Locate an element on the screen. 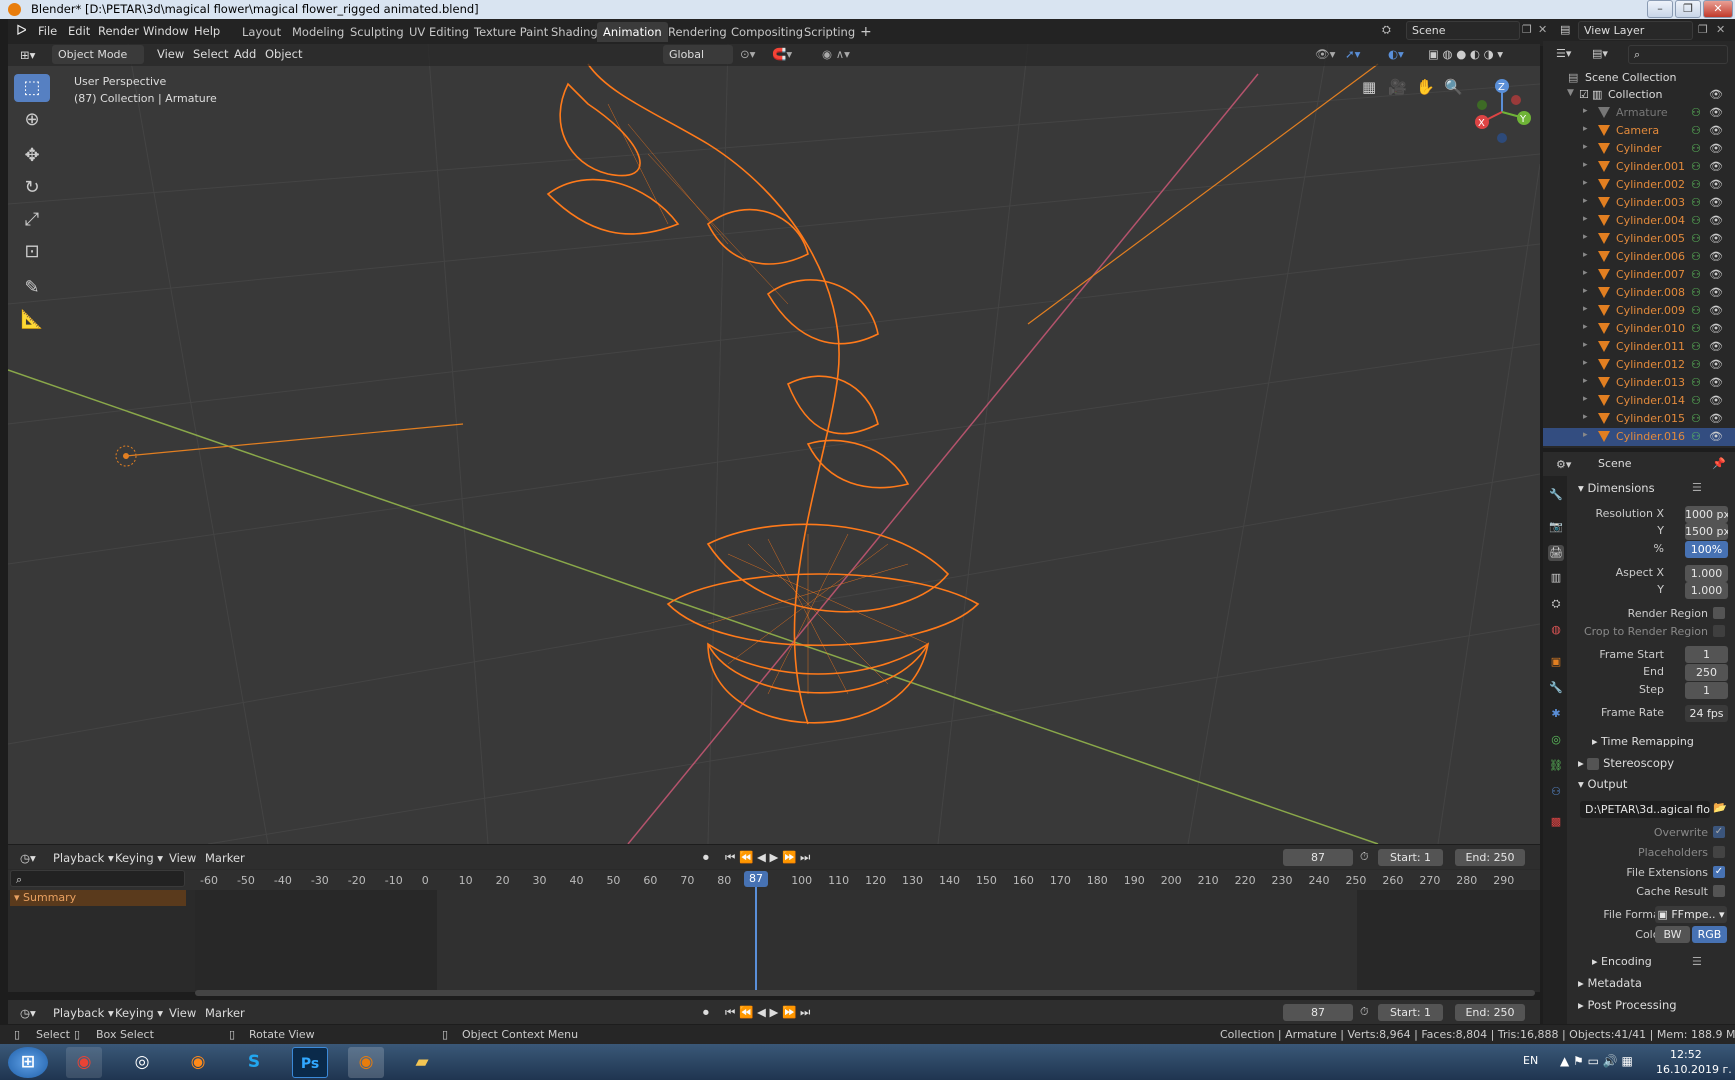  menu-help: Help is located at coordinates (207, 31).